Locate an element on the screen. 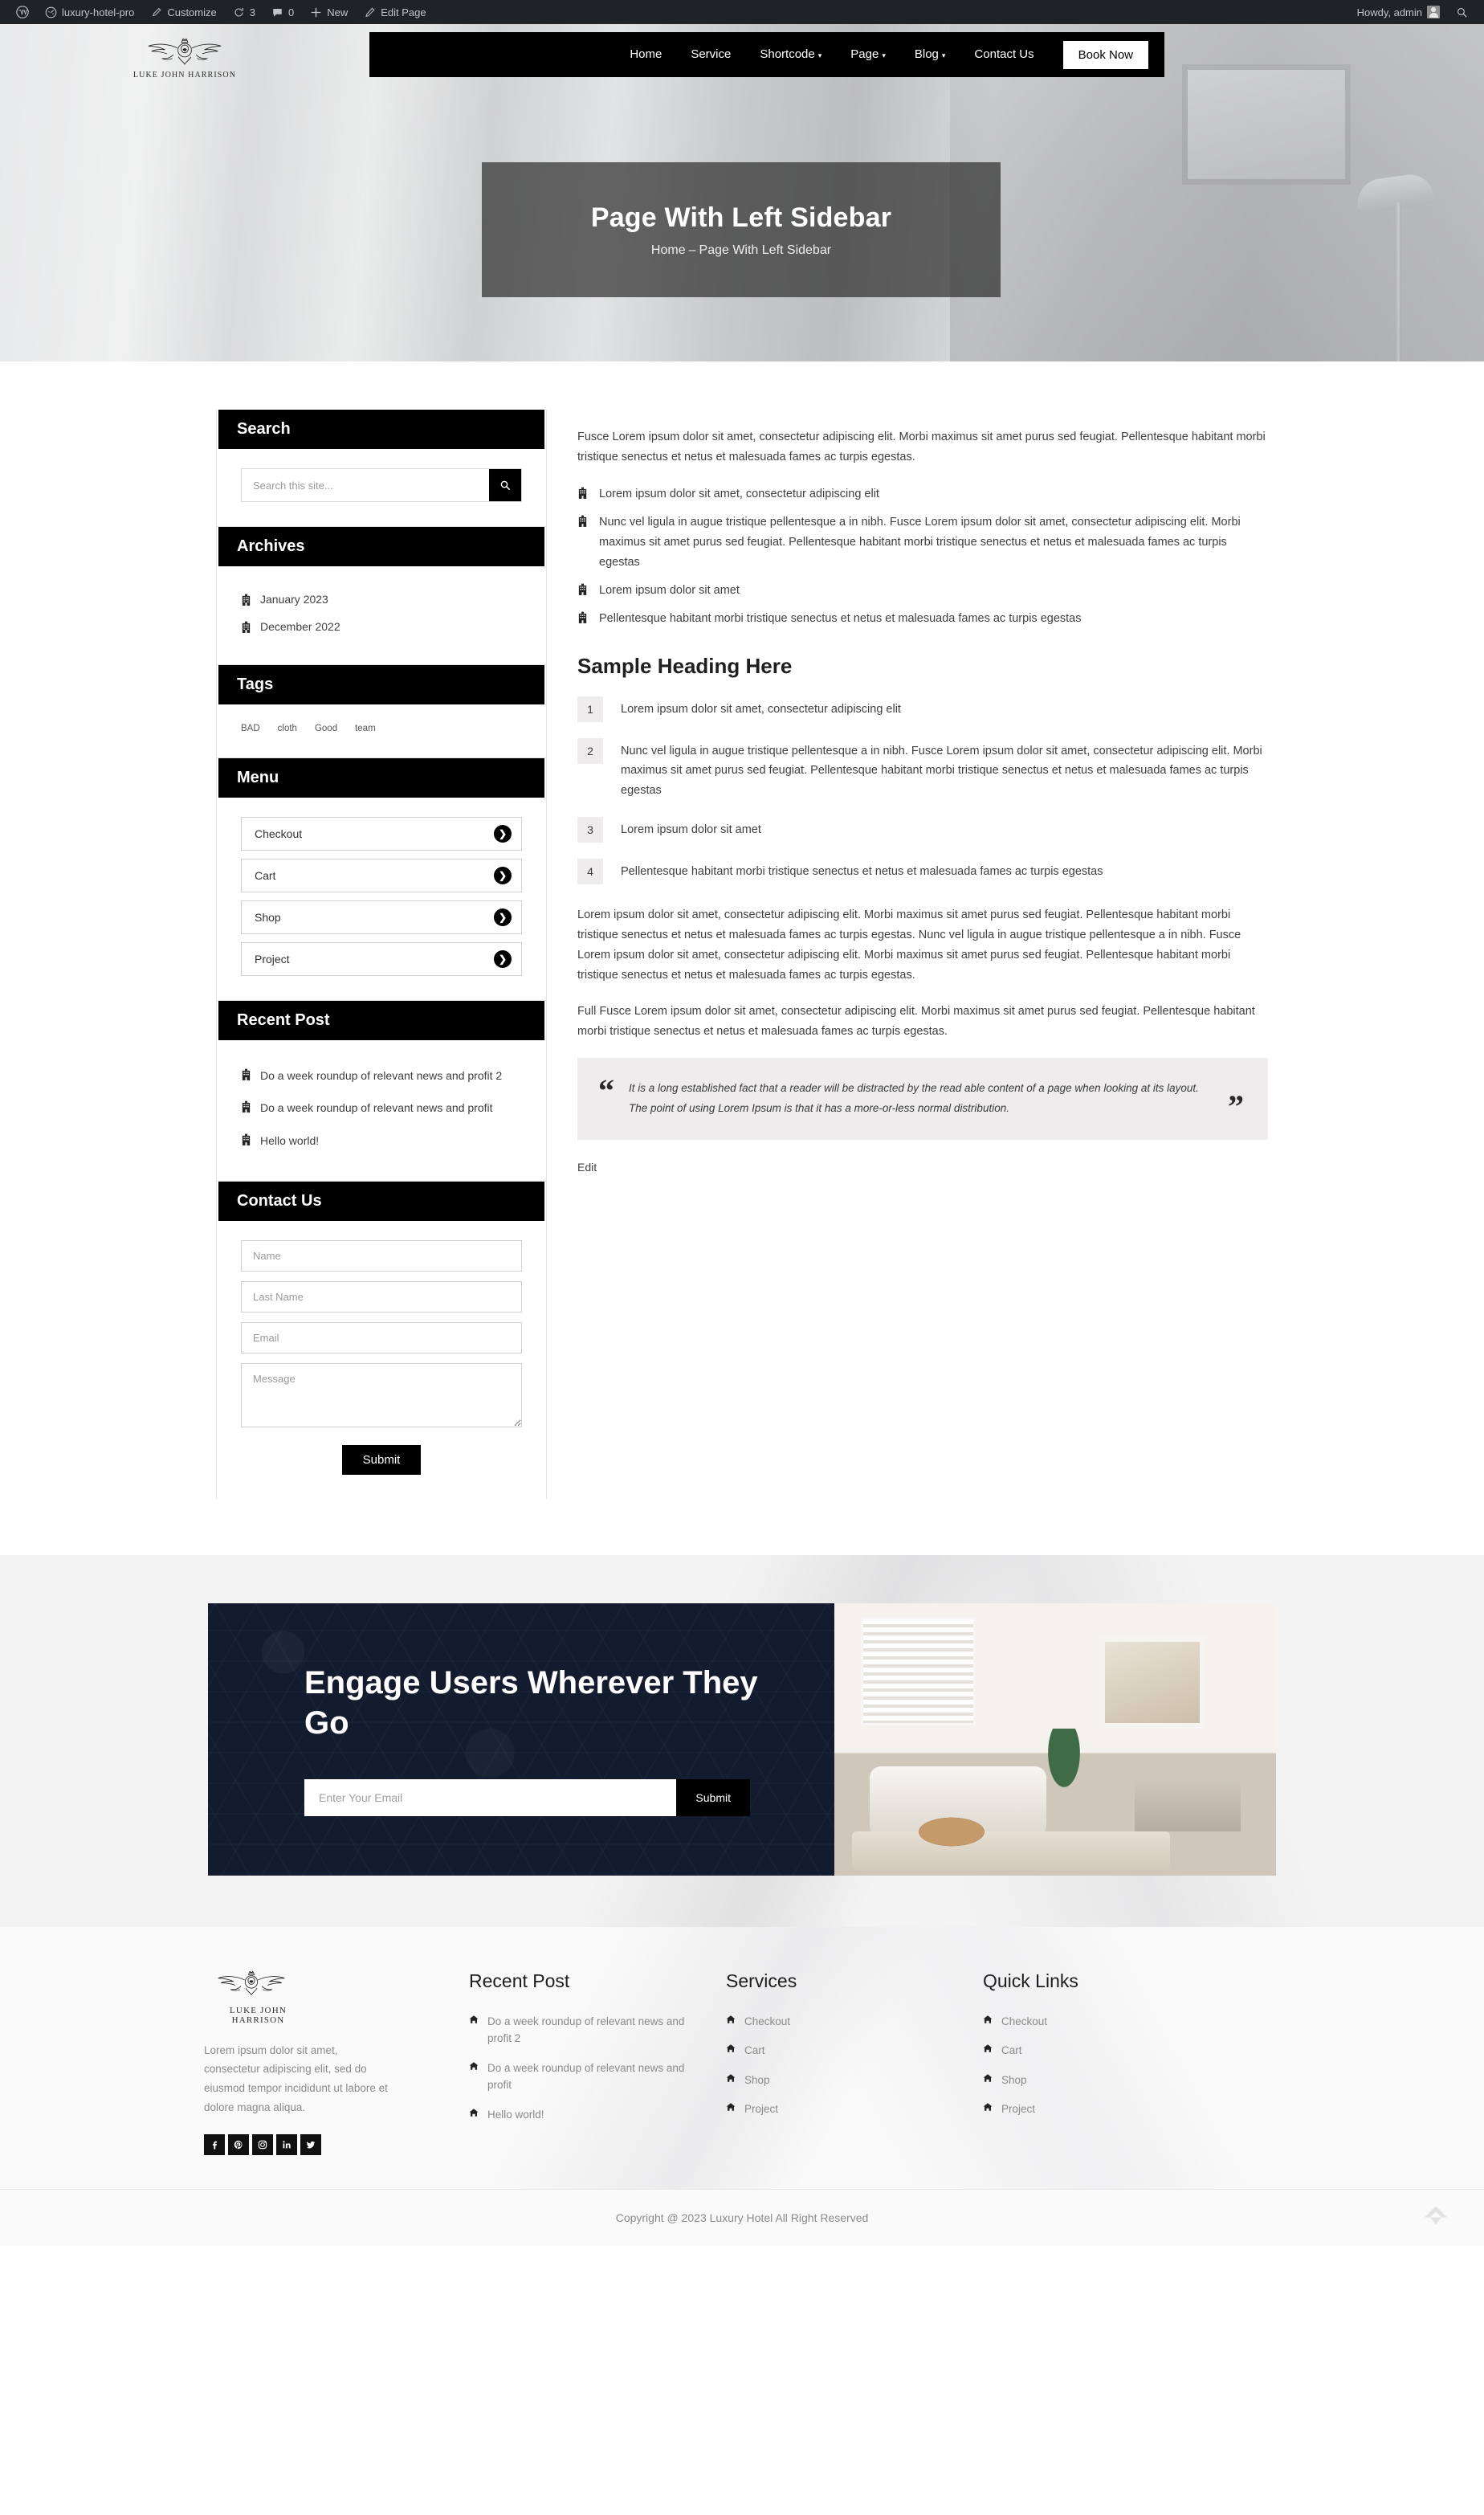  menu-item-cart: Cart ❯ is located at coordinates (381, 875).